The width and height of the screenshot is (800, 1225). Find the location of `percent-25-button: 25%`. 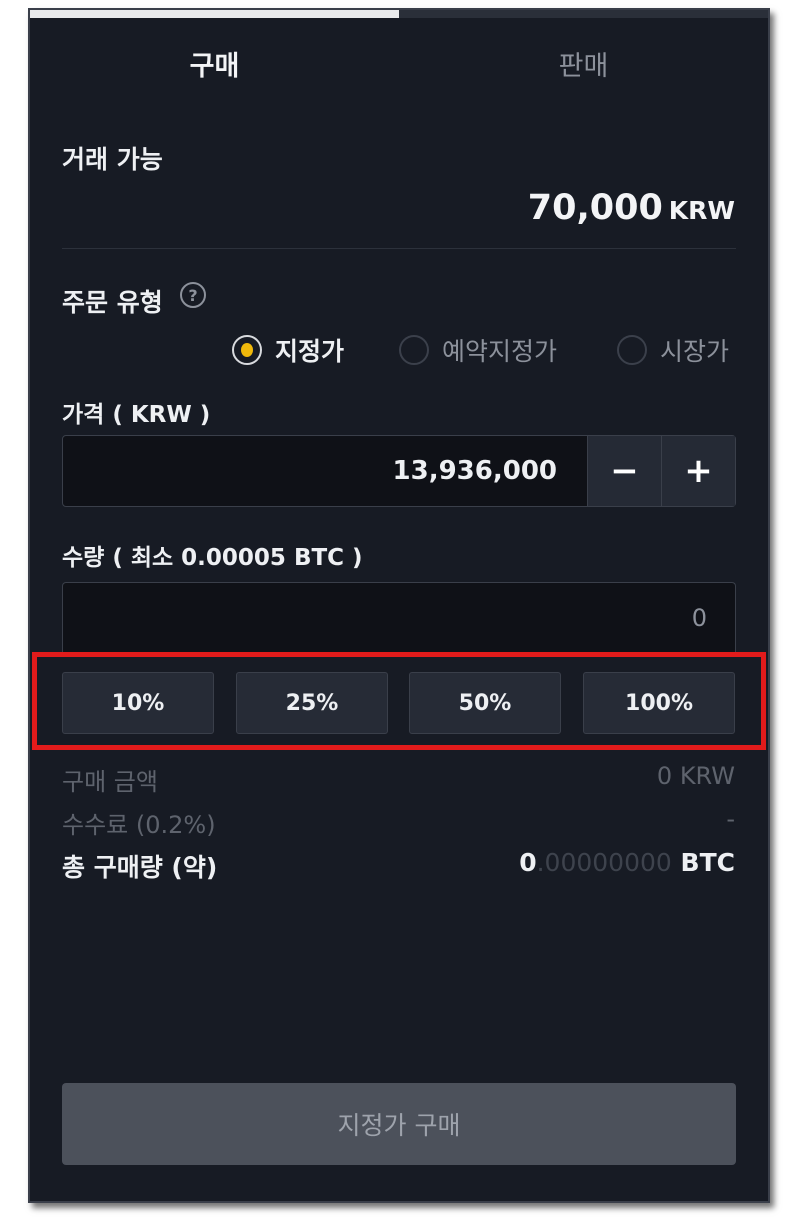

percent-25-button: 25% is located at coordinates (312, 703).